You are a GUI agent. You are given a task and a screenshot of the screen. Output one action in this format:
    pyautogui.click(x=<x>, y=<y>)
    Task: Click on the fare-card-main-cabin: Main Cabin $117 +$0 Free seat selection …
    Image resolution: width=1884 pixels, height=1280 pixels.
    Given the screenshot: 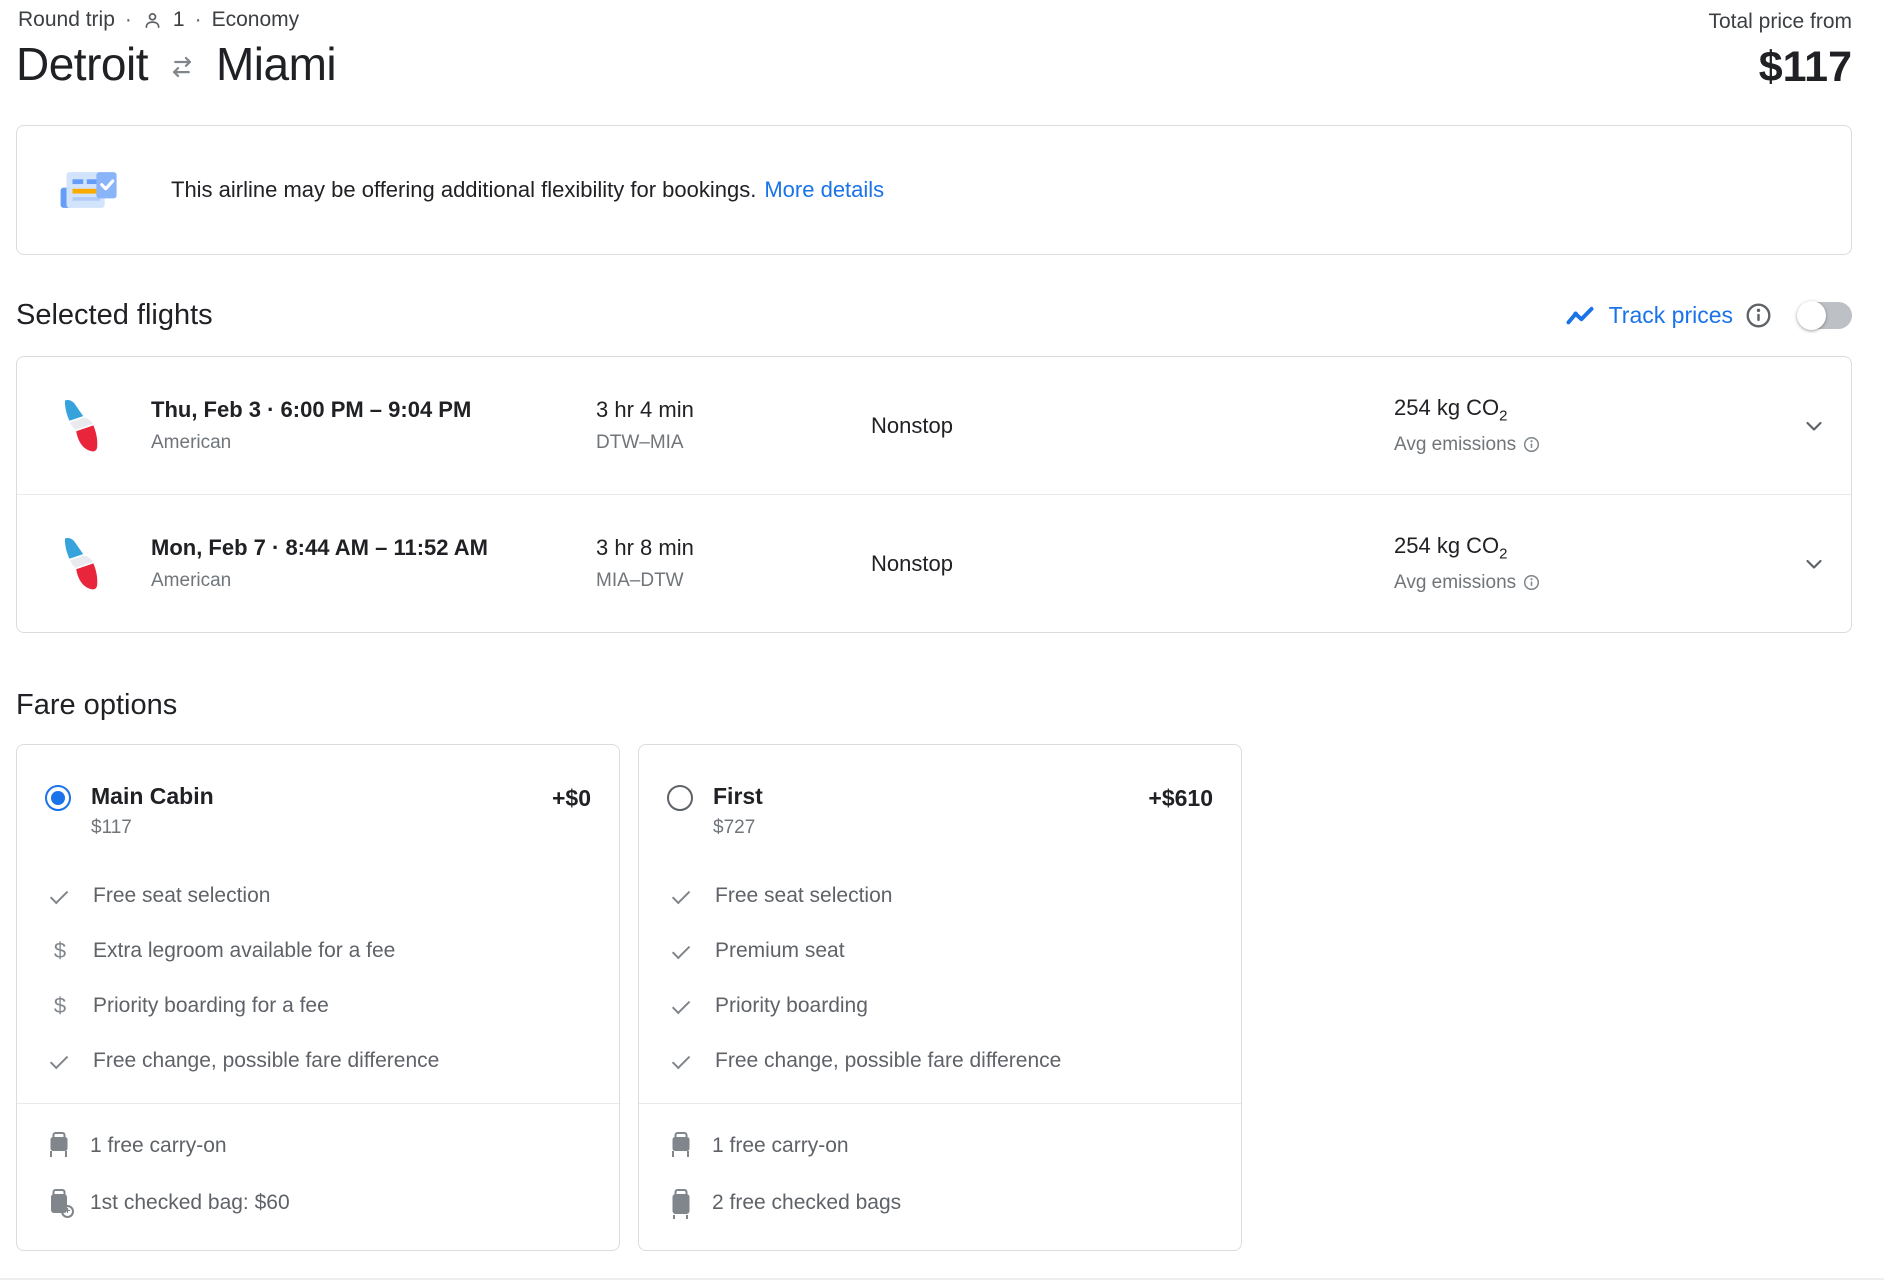 What is the action you would take?
    pyautogui.click(x=318, y=997)
    